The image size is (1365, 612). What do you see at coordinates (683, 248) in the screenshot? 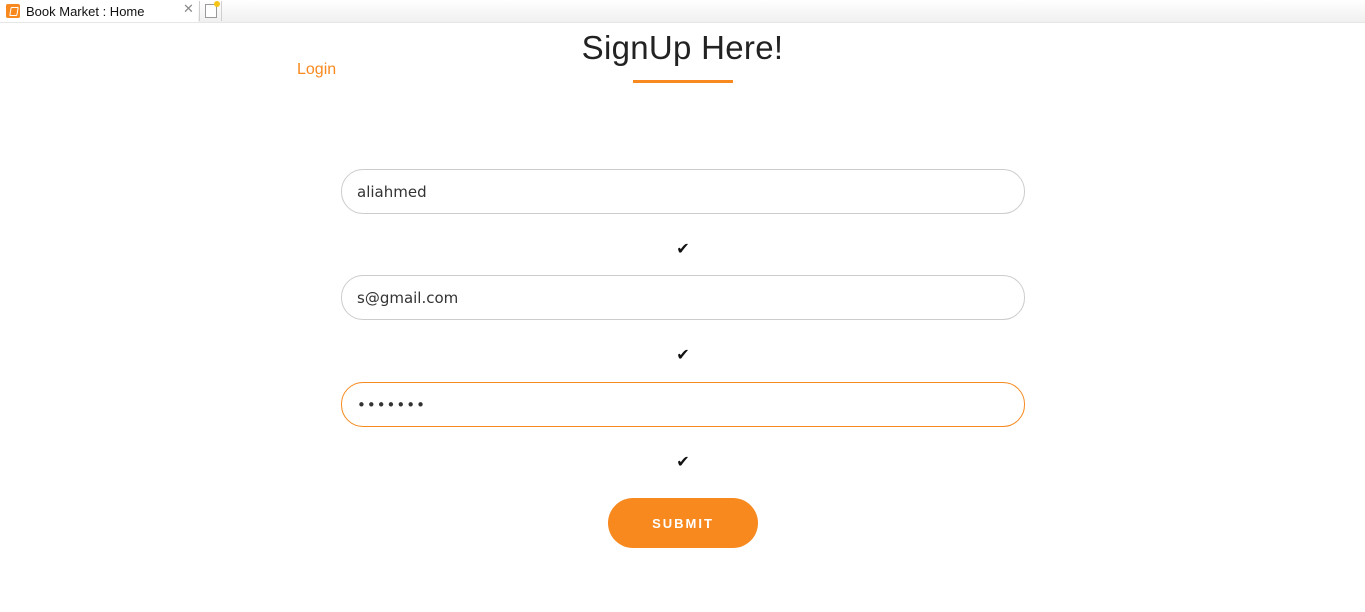
I see `username-valid-check-icon: ✔` at bounding box center [683, 248].